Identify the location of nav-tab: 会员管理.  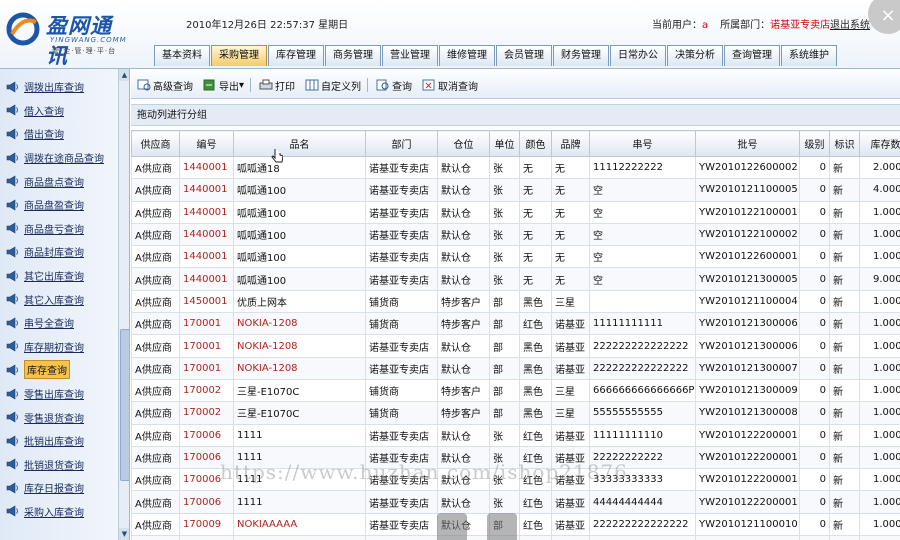
(524, 55).